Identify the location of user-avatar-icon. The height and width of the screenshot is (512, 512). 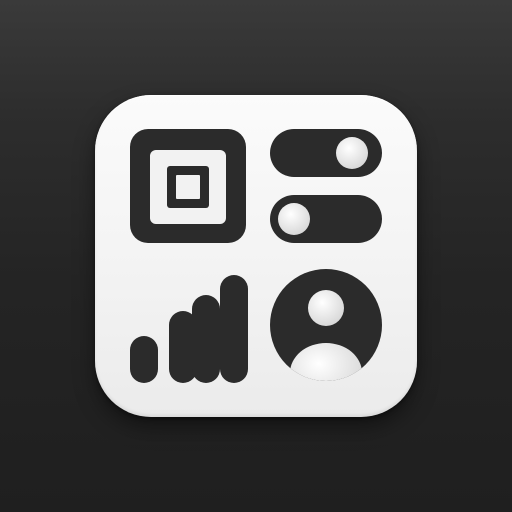
(326, 325).